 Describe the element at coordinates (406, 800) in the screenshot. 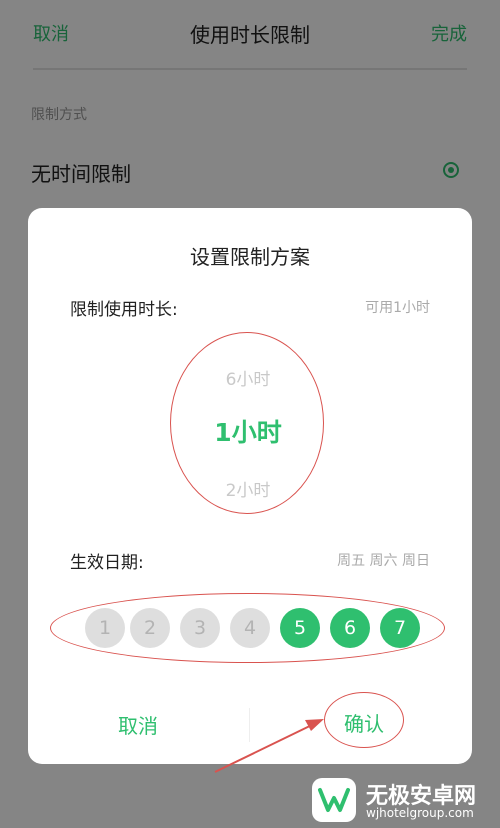

I see `watermark: 无极安卓网 wjhotelgroup.com` at that location.